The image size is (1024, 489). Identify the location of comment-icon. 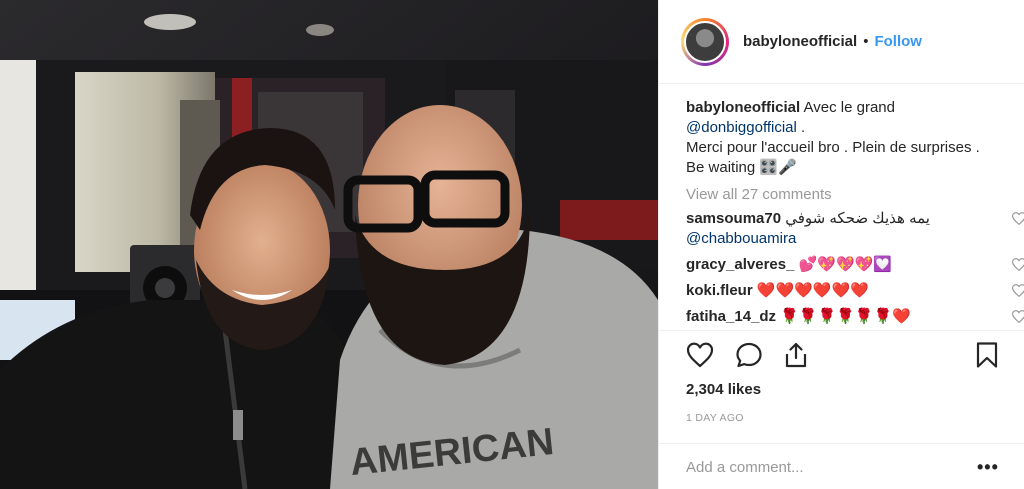
(749, 355).